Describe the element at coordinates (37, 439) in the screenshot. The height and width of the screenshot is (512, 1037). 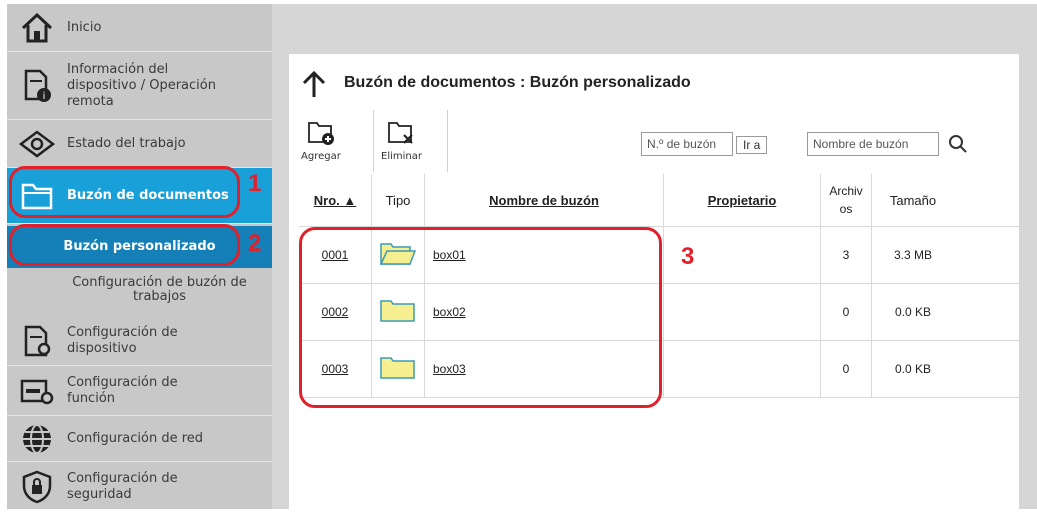
I see `globe-icon` at that location.